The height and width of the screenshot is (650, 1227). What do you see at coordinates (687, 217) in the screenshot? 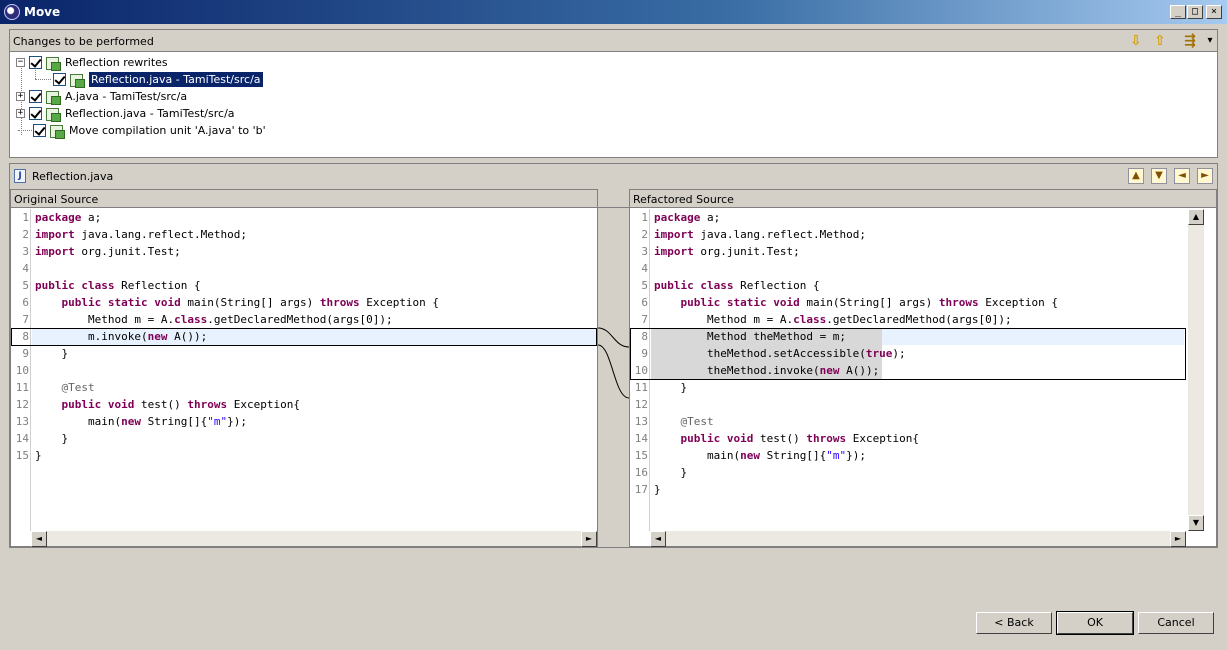
I see `code-line: package a;` at bounding box center [687, 217].